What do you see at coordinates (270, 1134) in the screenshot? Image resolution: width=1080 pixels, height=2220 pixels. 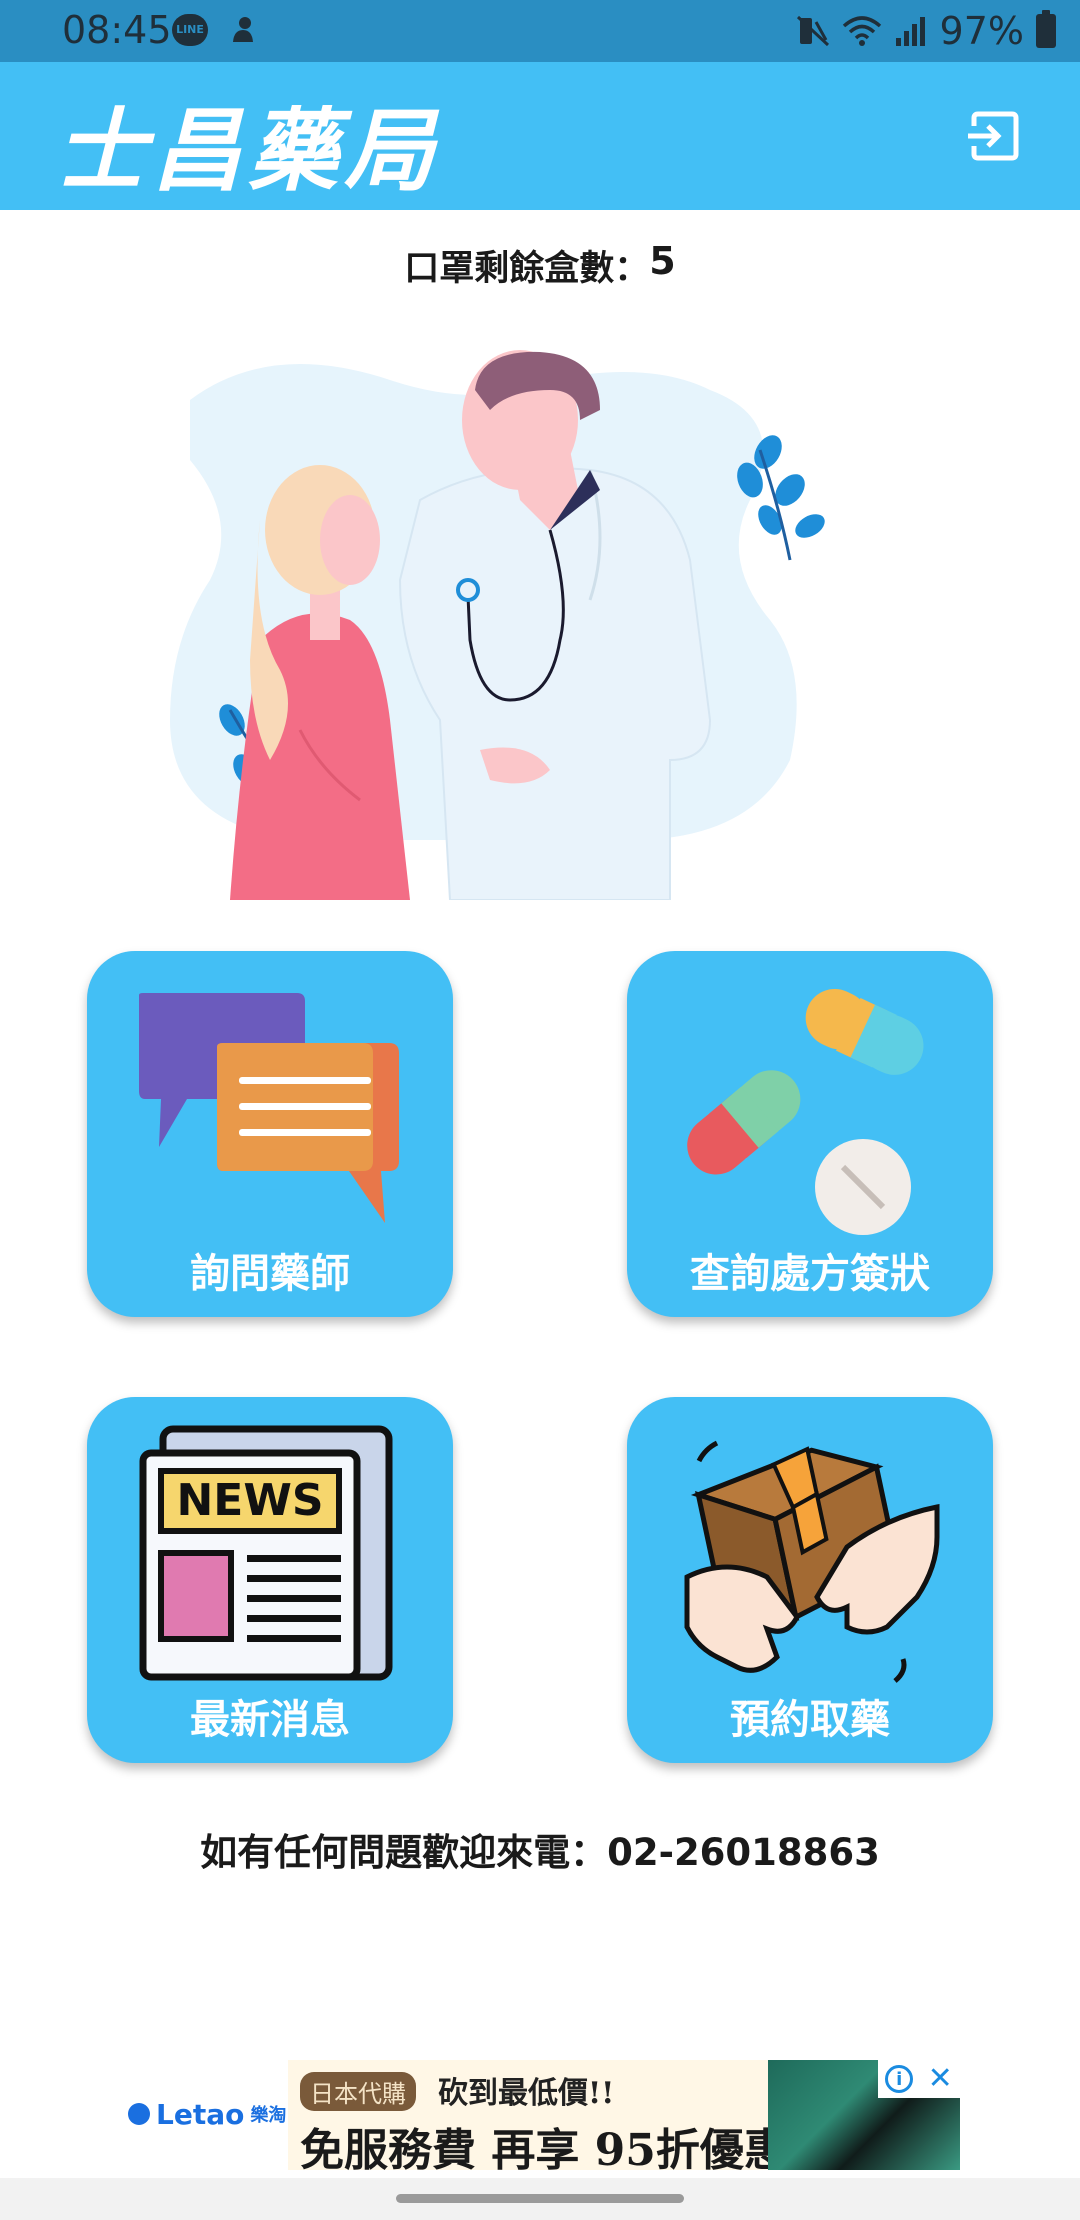 I see `ask-pharmacist-button: 詢問藥師` at bounding box center [270, 1134].